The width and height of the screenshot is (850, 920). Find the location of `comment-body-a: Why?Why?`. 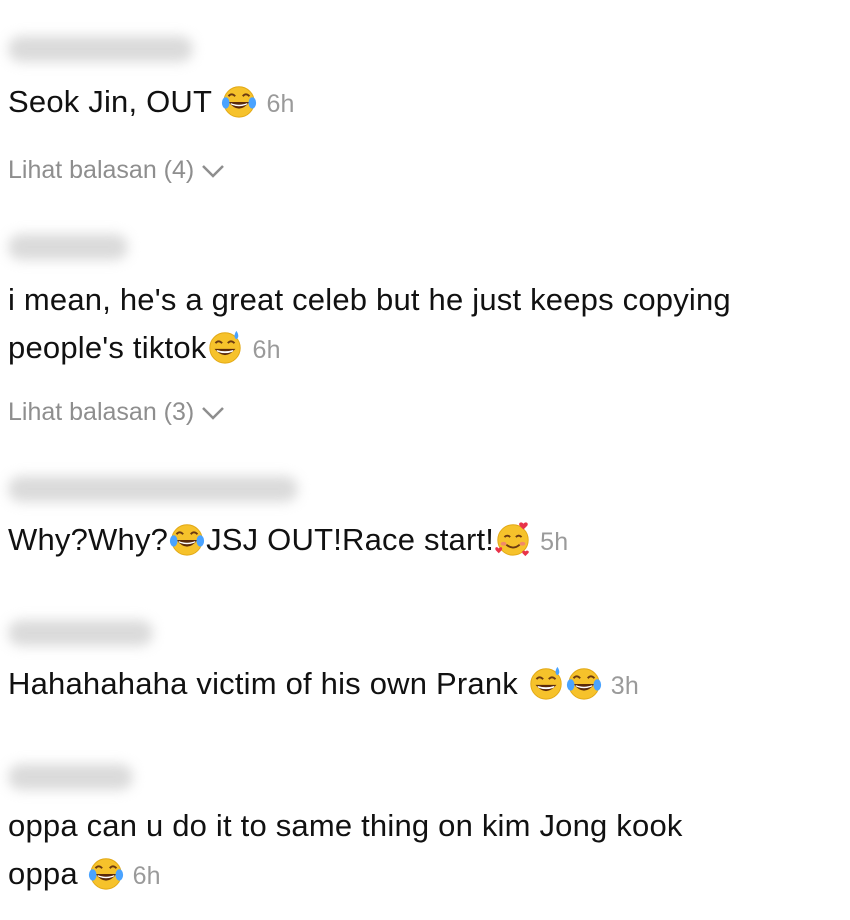

comment-body-a: Why?Why? is located at coordinates (88, 539).